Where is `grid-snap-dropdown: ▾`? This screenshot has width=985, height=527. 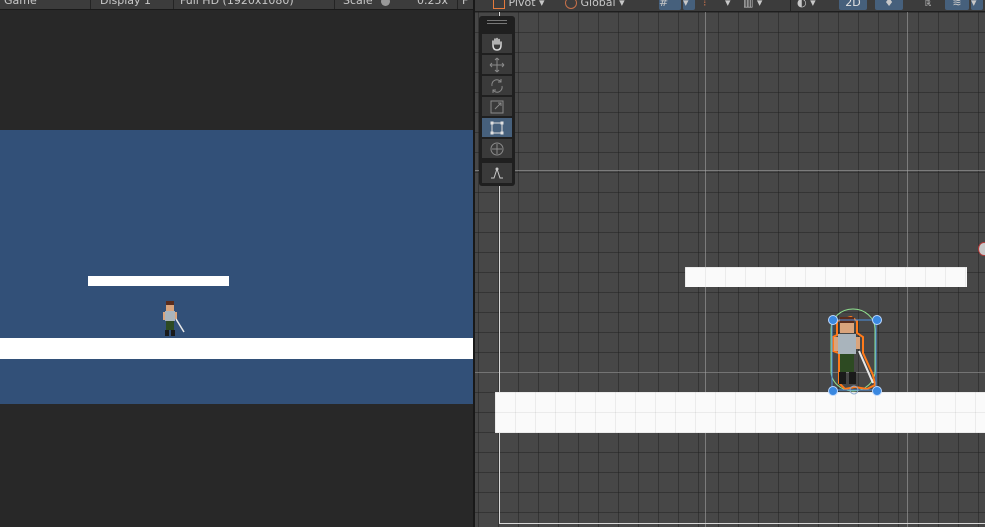
grid-snap-dropdown: ▾ is located at coordinates (689, 5).